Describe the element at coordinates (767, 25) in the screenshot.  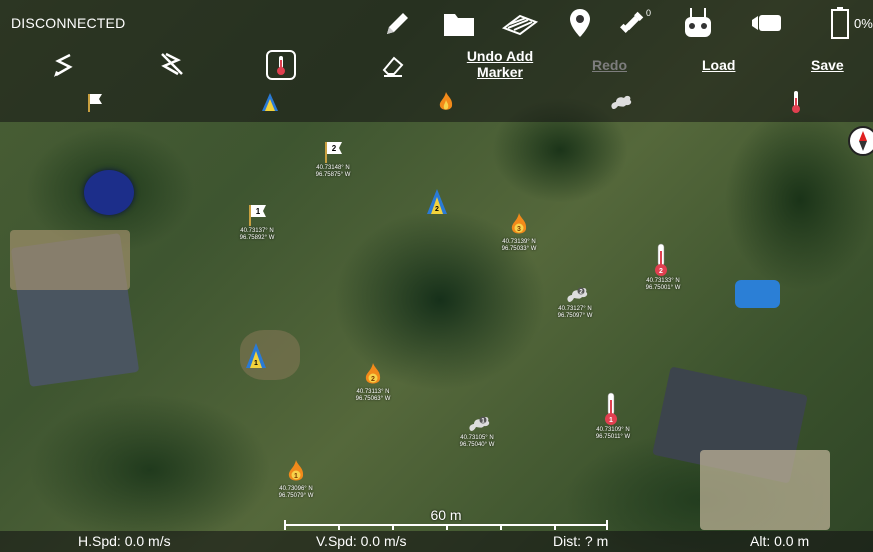
I see `camera-icon` at that location.